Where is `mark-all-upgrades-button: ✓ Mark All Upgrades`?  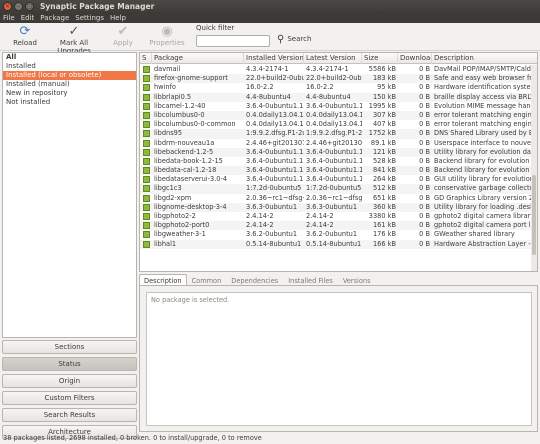 mark-all-upgrades-button: ✓ Mark All Upgrades is located at coordinates (74, 39).